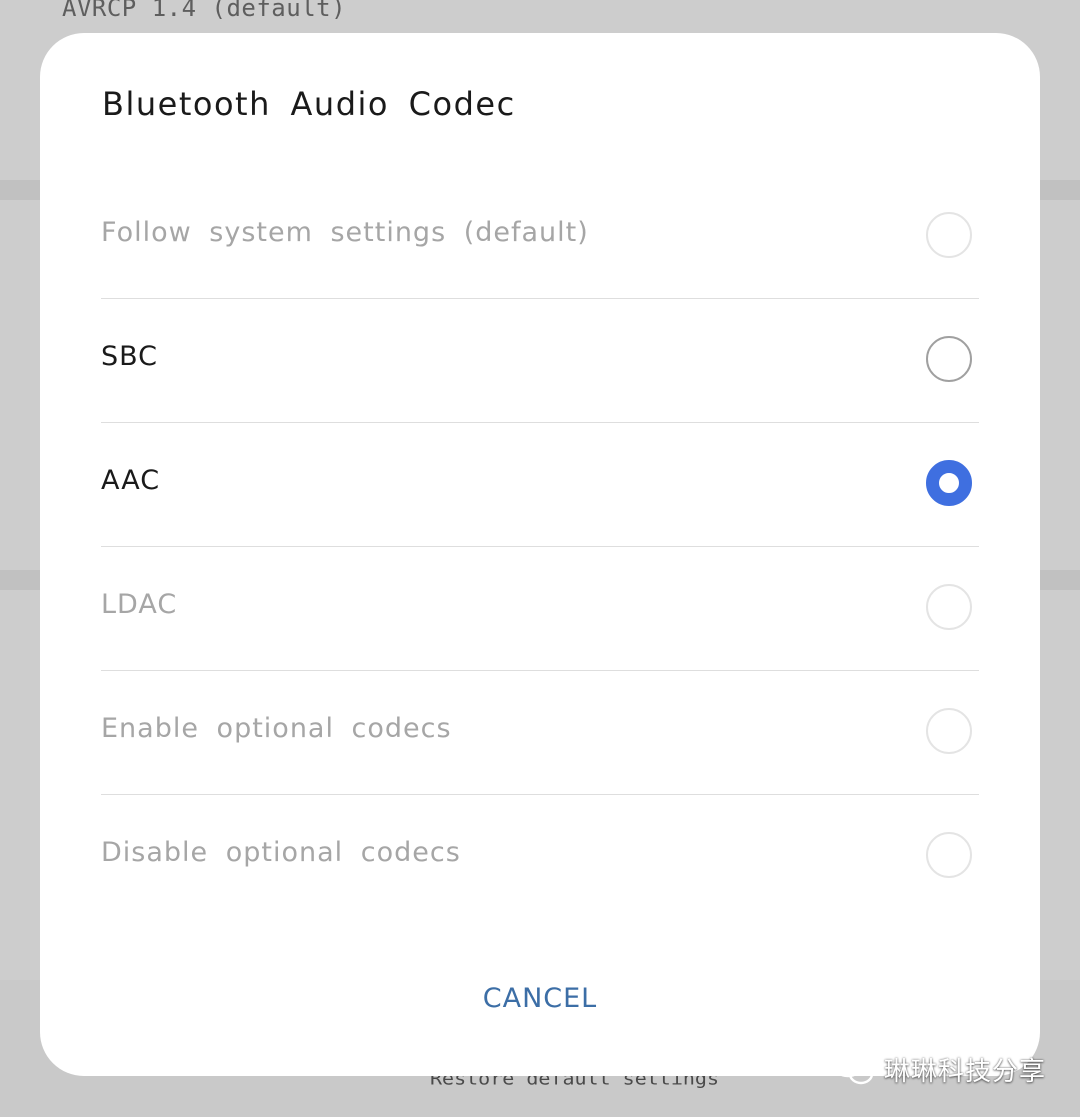 The image size is (1080, 1117). Describe the element at coordinates (540, 485) in the screenshot. I see `option-aac: AAC` at that location.